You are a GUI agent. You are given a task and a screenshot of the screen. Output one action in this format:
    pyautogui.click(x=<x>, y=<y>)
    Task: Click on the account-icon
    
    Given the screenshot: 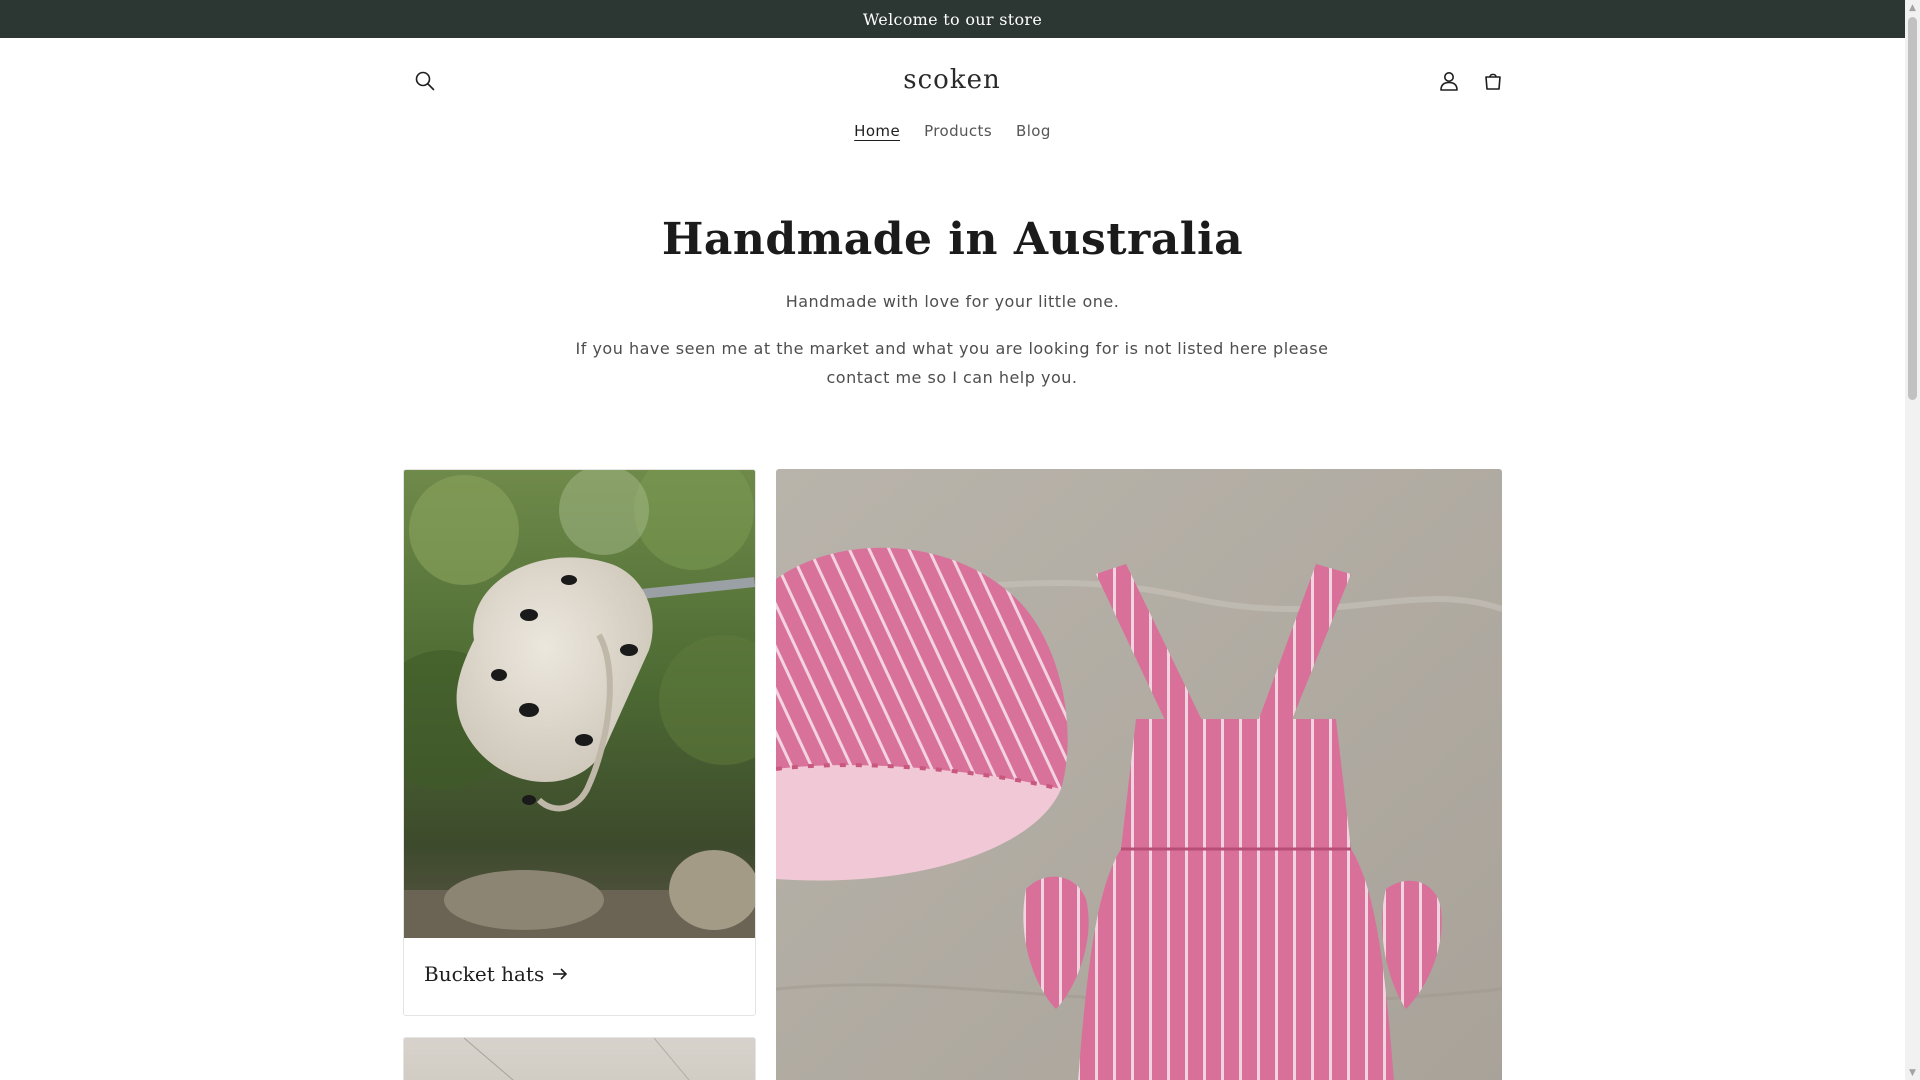 What is the action you would take?
    pyautogui.click(x=1449, y=81)
    